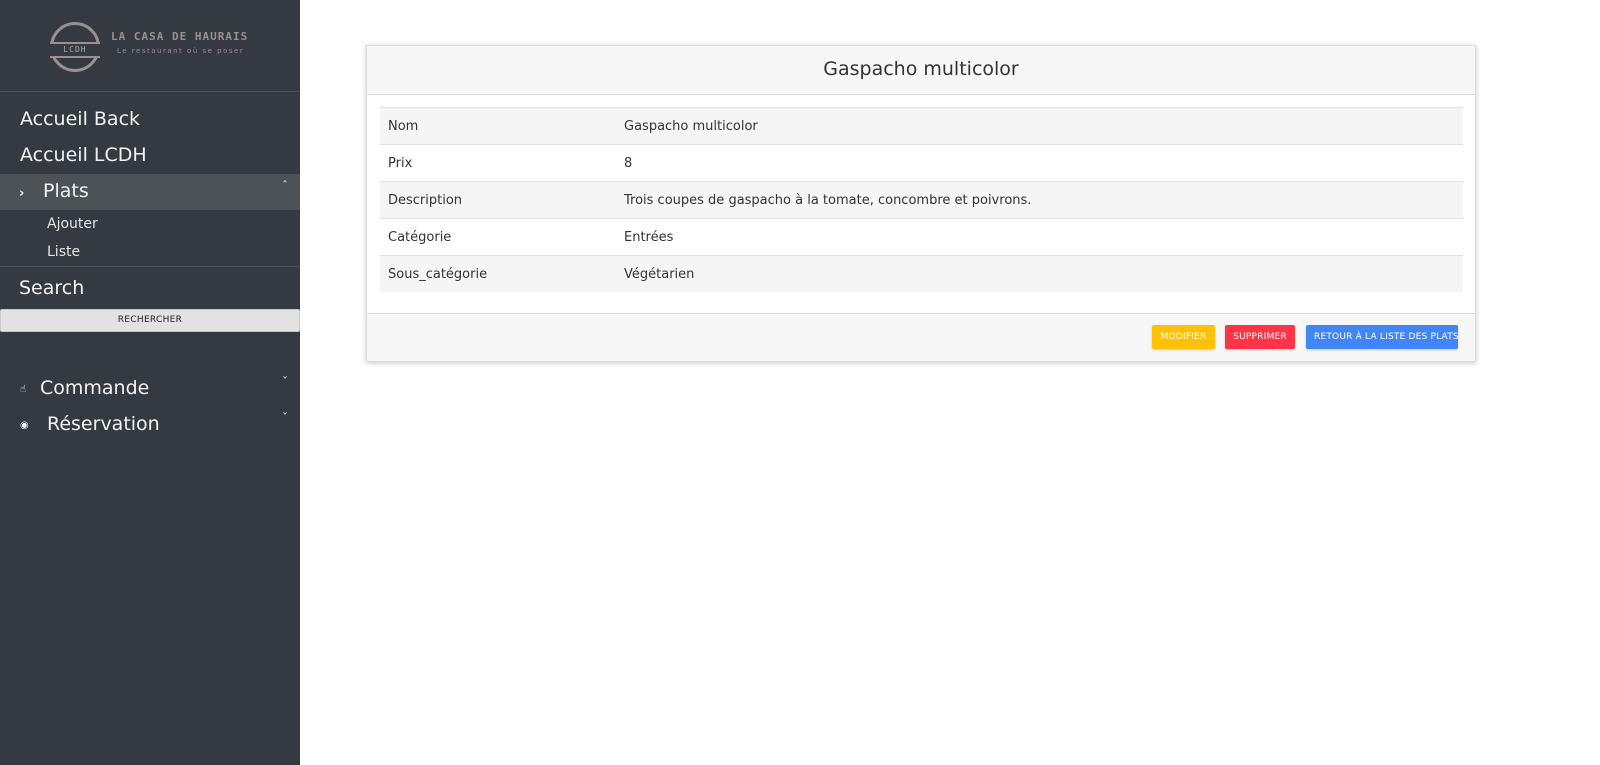 This screenshot has width=1600, height=765. What do you see at coordinates (103, 424) in the screenshot?
I see `sidebar-item-label: Réservation` at bounding box center [103, 424].